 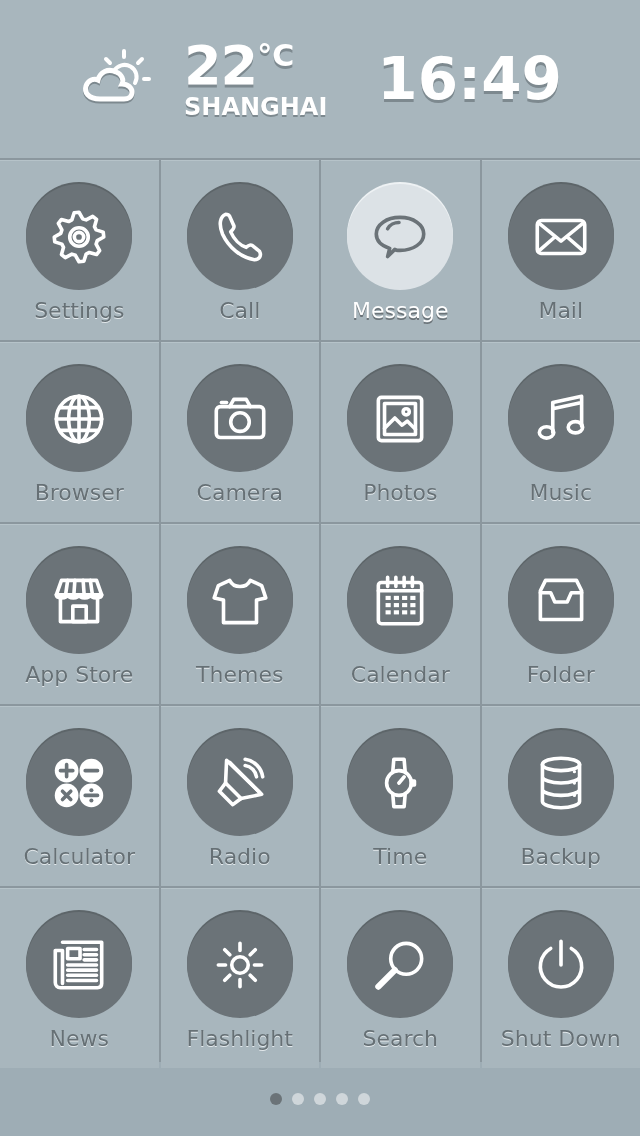 I want to click on app-tile: Camera, so click(x=239, y=432).